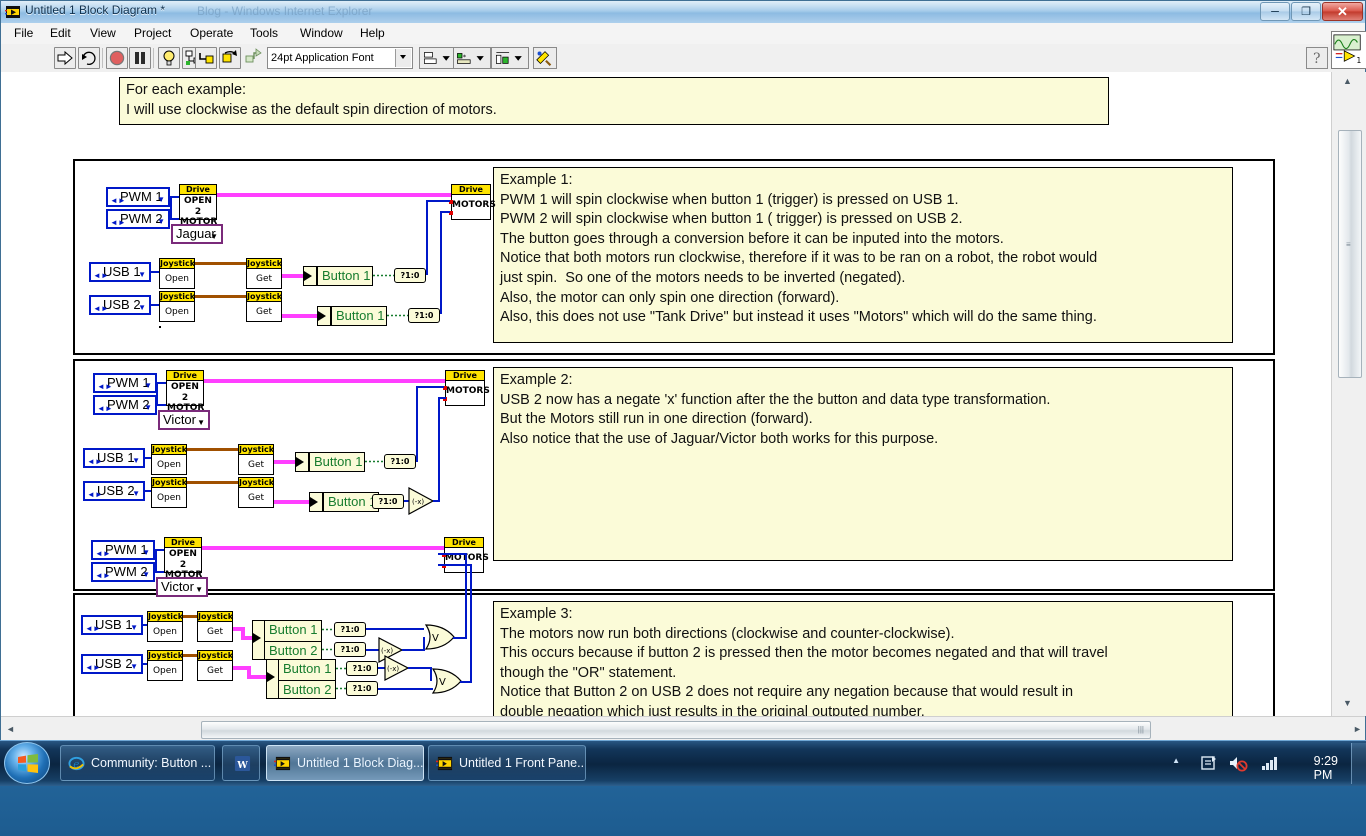 This screenshot has width=1366, height=836. What do you see at coordinates (112, 625) in the screenshot?
I see `control-usb-1-ex3: ◄► USB 1 ▼` at bounding box center [112, 625].